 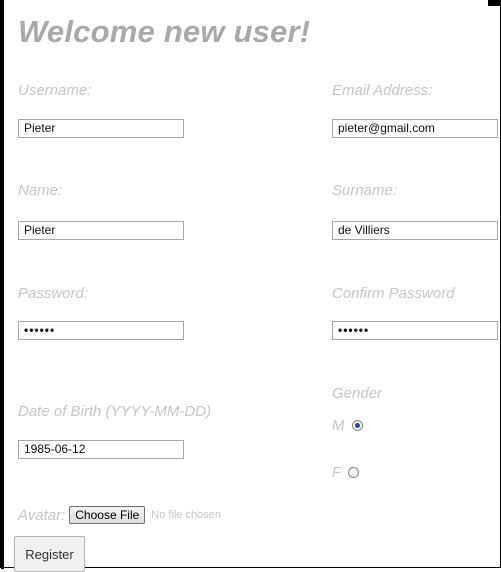 I want to click on gender-f-label: F, so click(x=337, y=472).